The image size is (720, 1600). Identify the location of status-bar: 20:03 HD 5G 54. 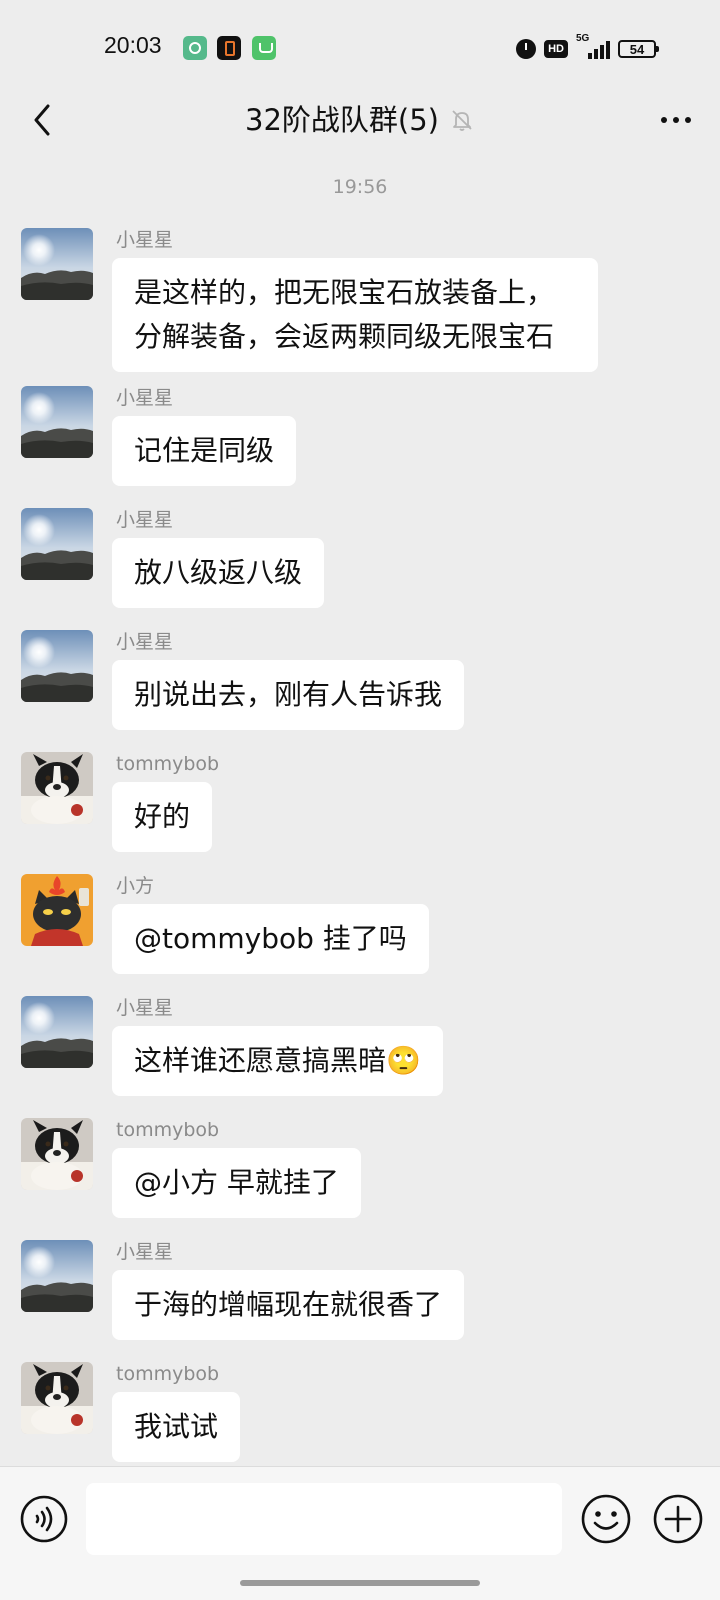
(360, 48).